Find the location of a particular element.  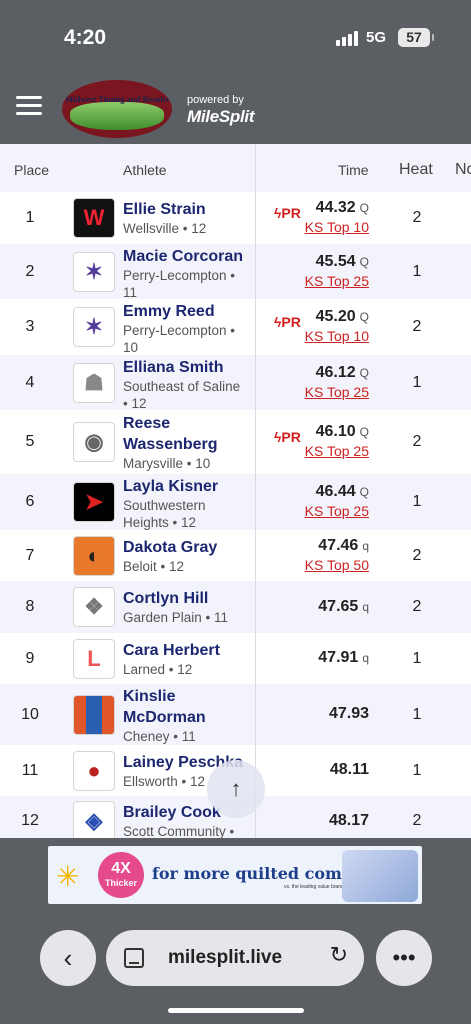

time-value: 45.20 is located at coordinates (335, 316).